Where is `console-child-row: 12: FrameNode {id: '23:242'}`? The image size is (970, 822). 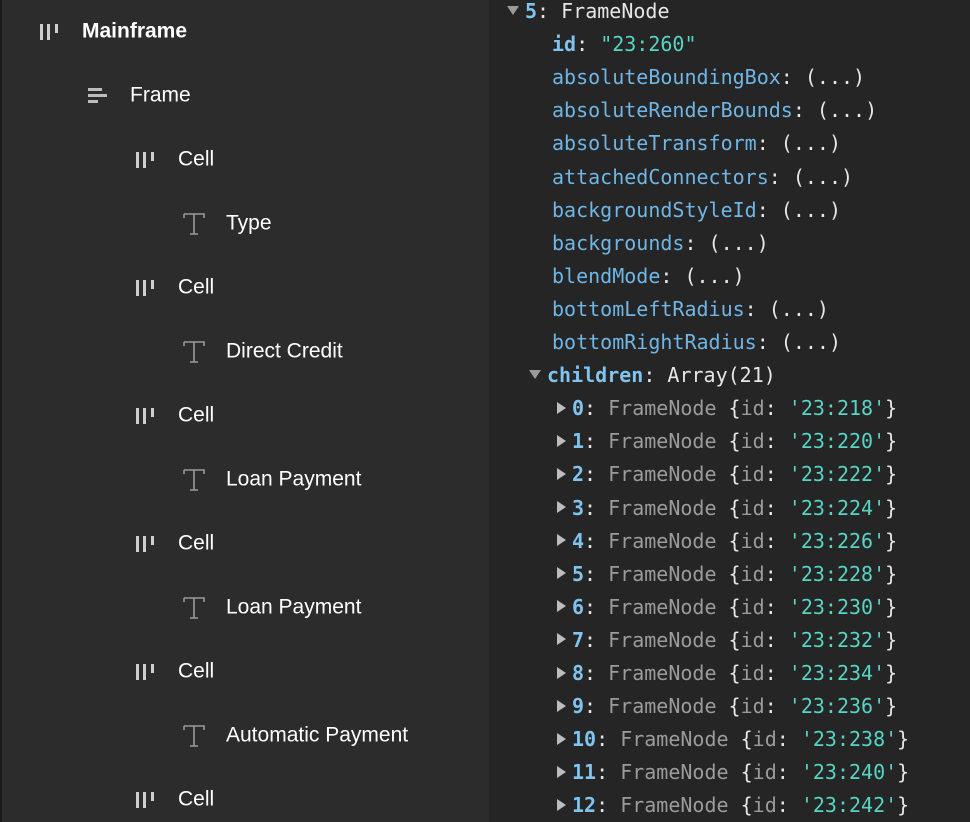 console-child-row: 12: FrameNode {id: '23:242'} is located at coordinates (733, 805).